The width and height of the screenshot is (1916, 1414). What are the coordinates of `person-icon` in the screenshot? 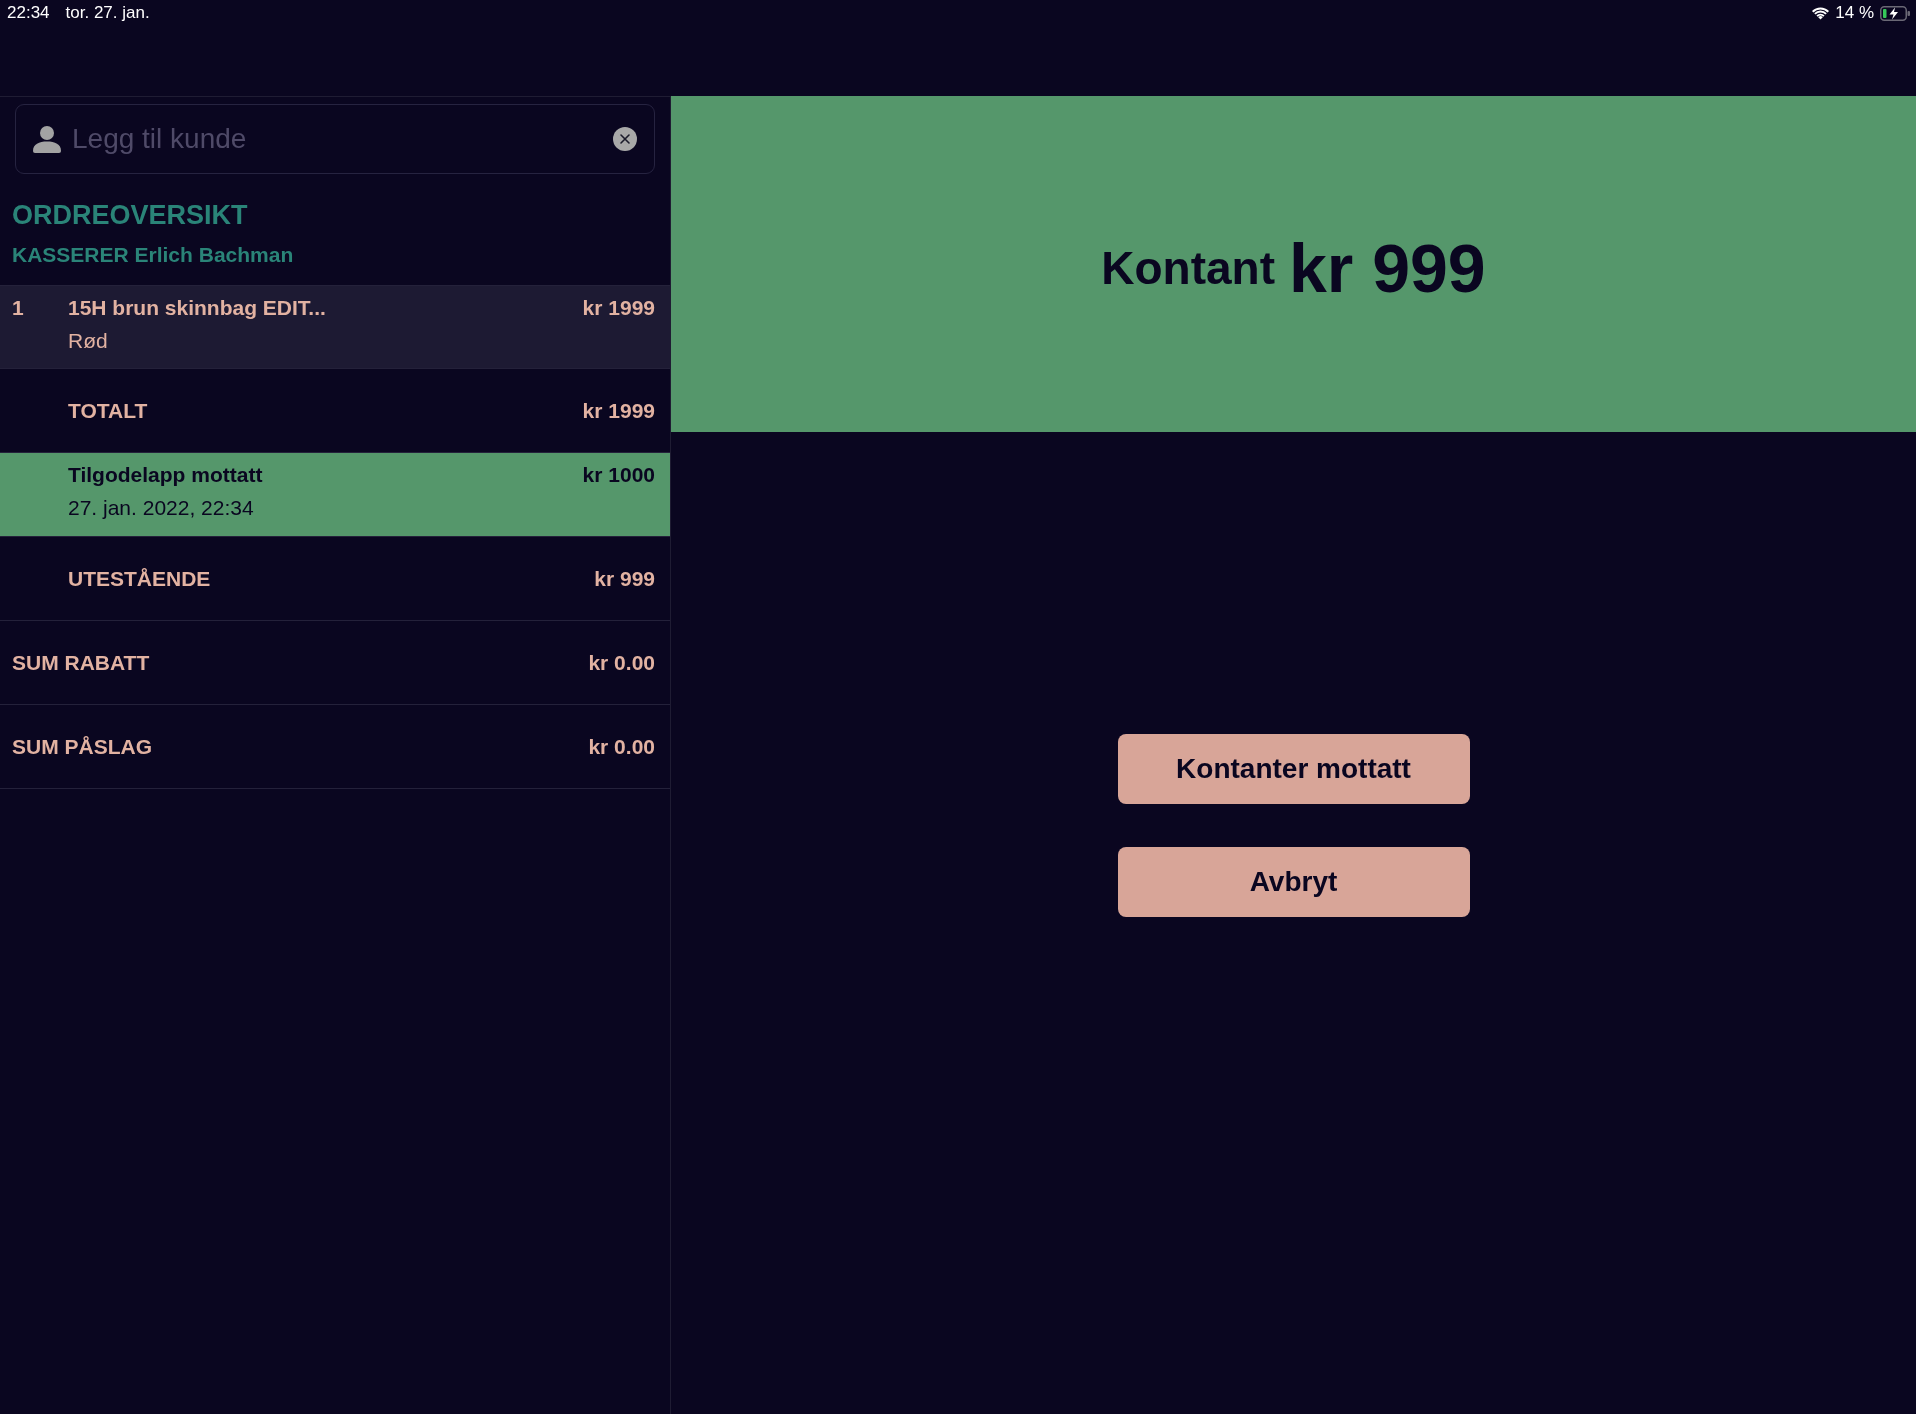 It's located at (47, 139).